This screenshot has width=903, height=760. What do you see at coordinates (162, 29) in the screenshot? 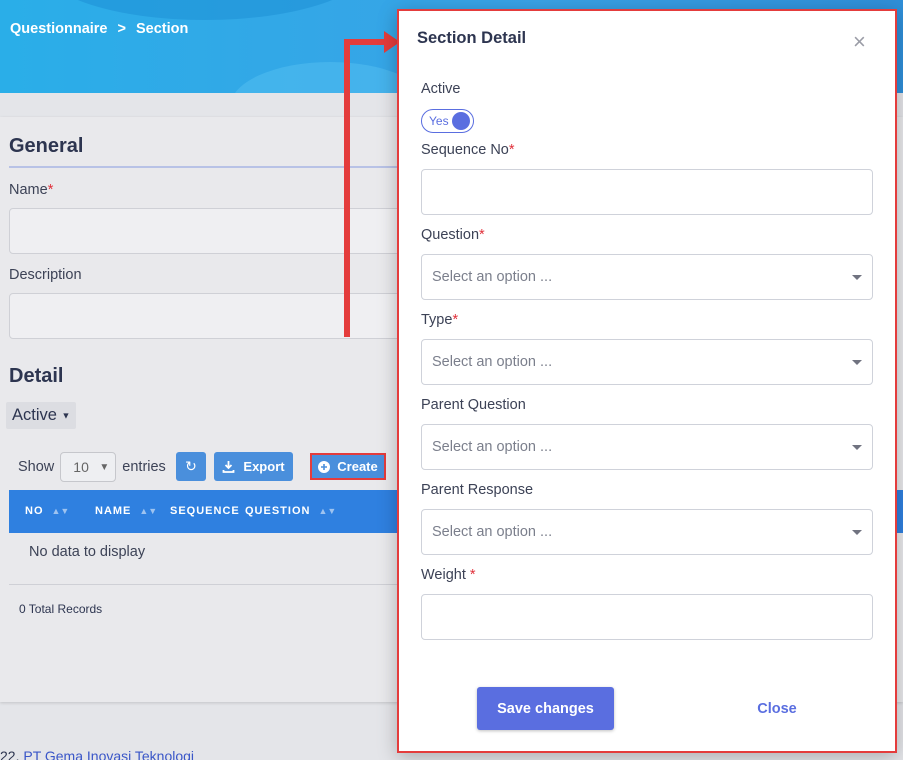
I see `breadcrumb-section: Section` at bounding box center [162, 29].